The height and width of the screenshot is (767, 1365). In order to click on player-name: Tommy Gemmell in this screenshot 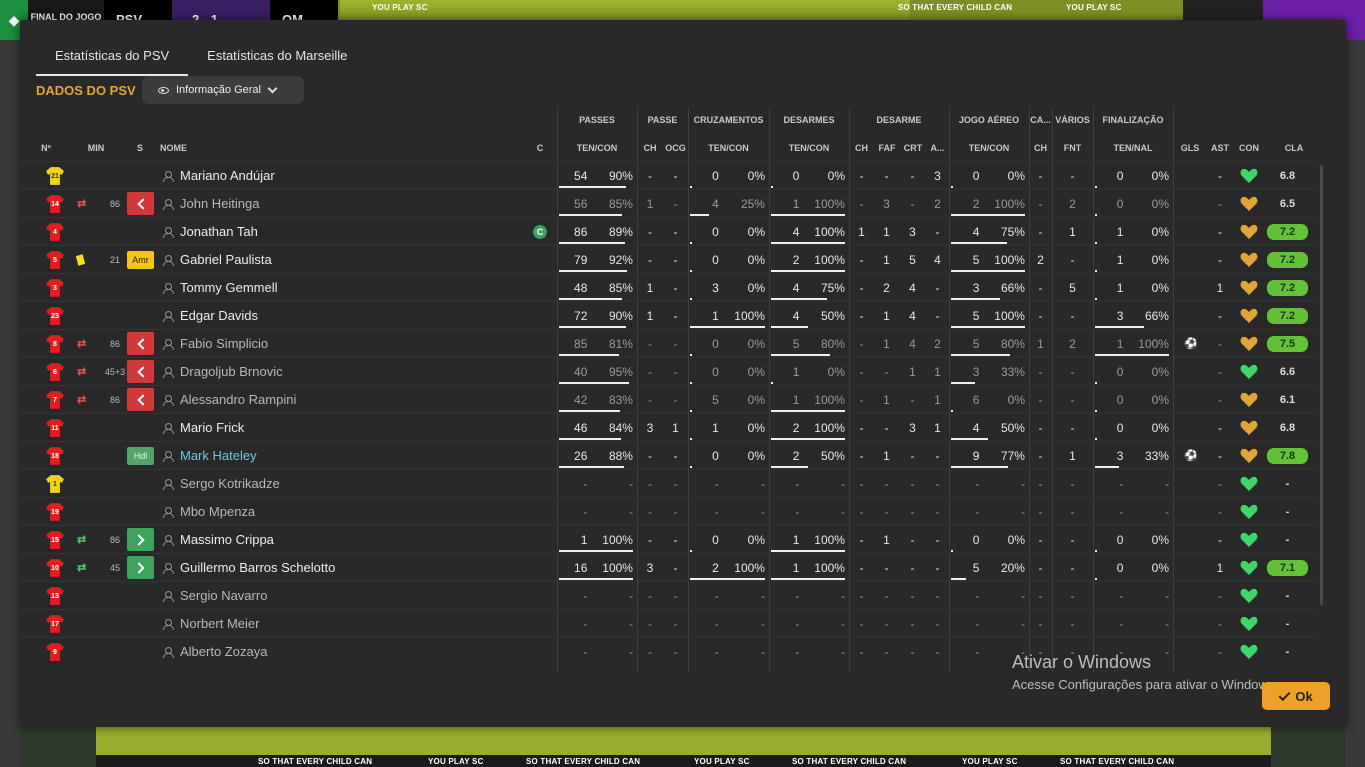, I will do `click(229, 288)`.